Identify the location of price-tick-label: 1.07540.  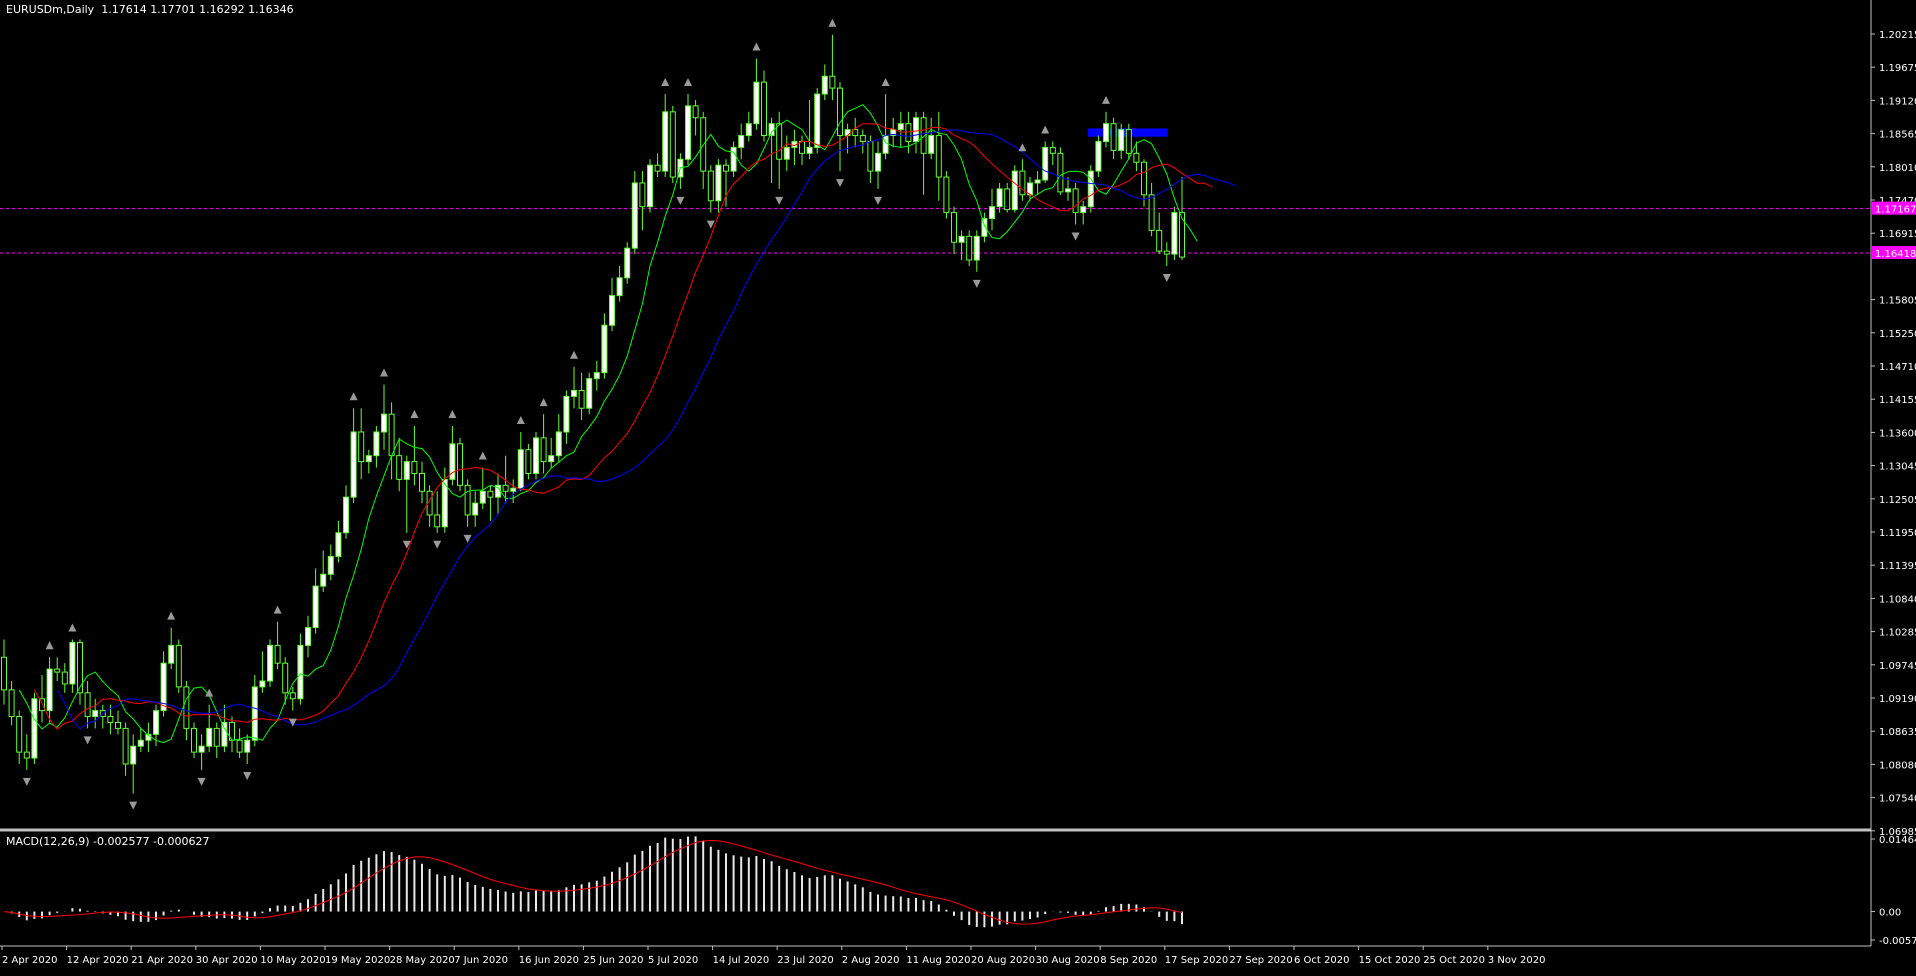
(1897, 799).